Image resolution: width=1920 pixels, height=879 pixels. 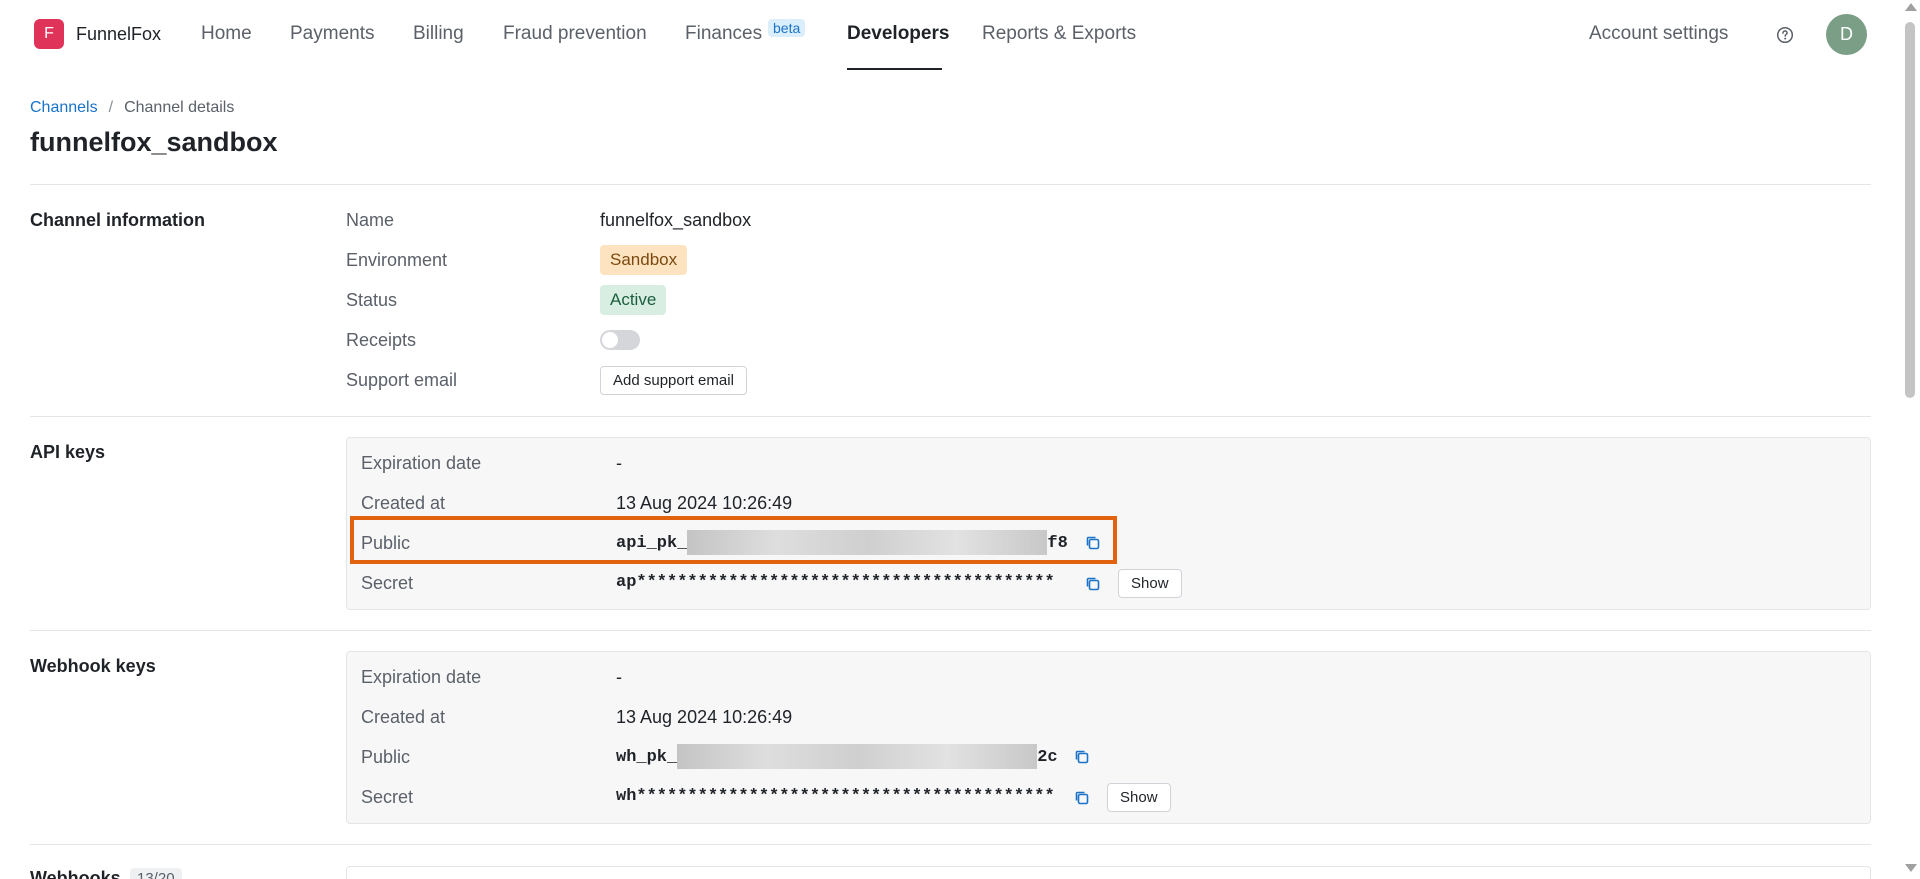 What do you see at coordinates (403, 717) in the screenshot?
I see `webhook-created-label: Created at` at bounding box center [403, 717].